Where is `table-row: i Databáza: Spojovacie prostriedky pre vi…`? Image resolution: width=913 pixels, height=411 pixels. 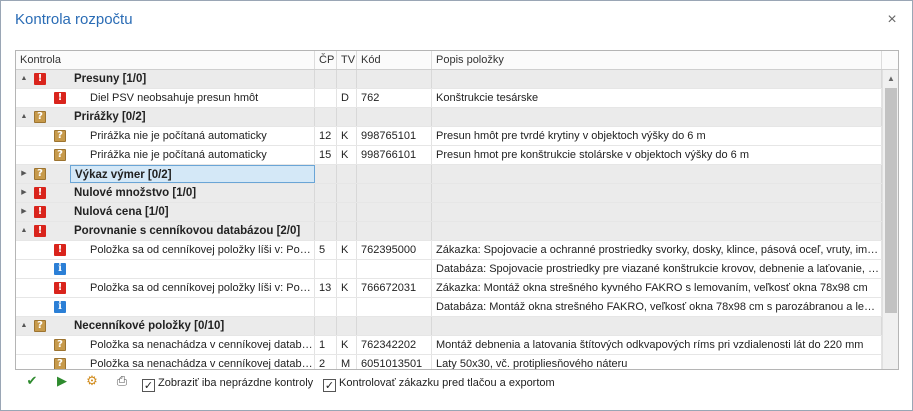 table-row: i Databáza: Spojovacie prostriedky pre vi… is located at coordinates (449, 269).